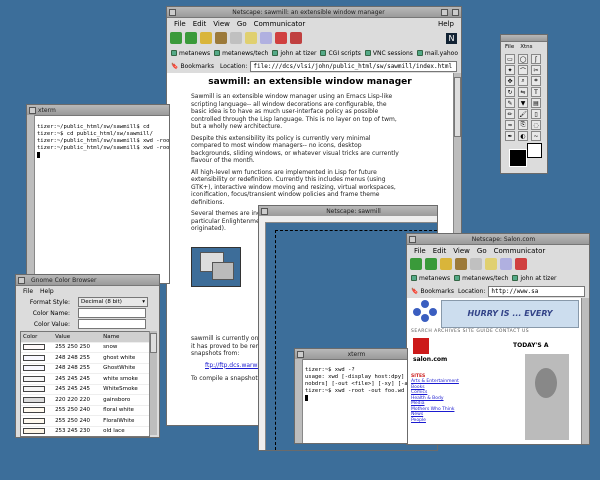 The image size is (600, 480). Describe the element at coordinates (510, 314) in the screenshot. I see `ad-banner: HURRY IS ... EVERY` at that location.